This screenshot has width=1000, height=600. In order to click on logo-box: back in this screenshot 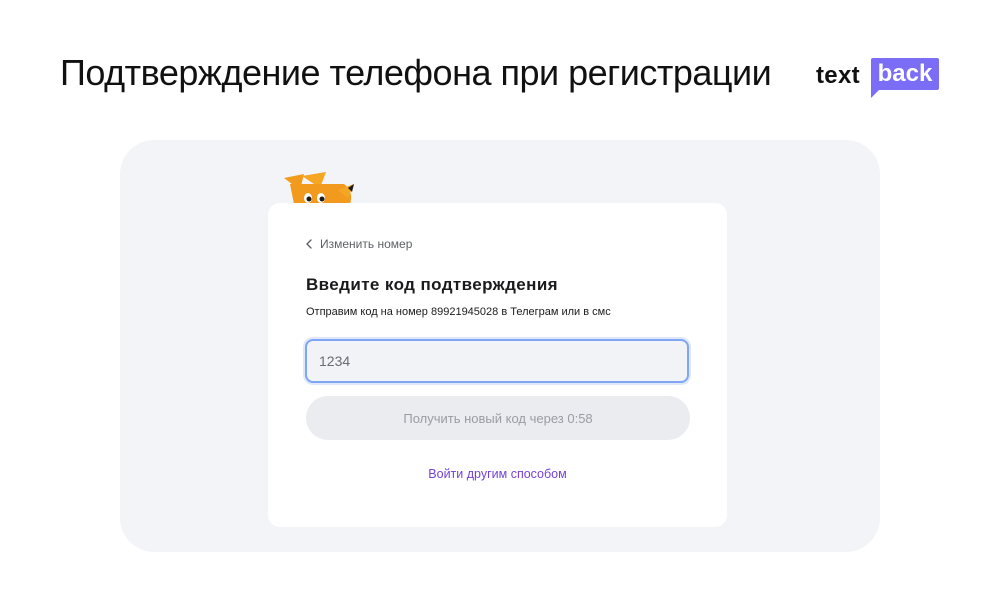, I will do `click(905, 74)`.